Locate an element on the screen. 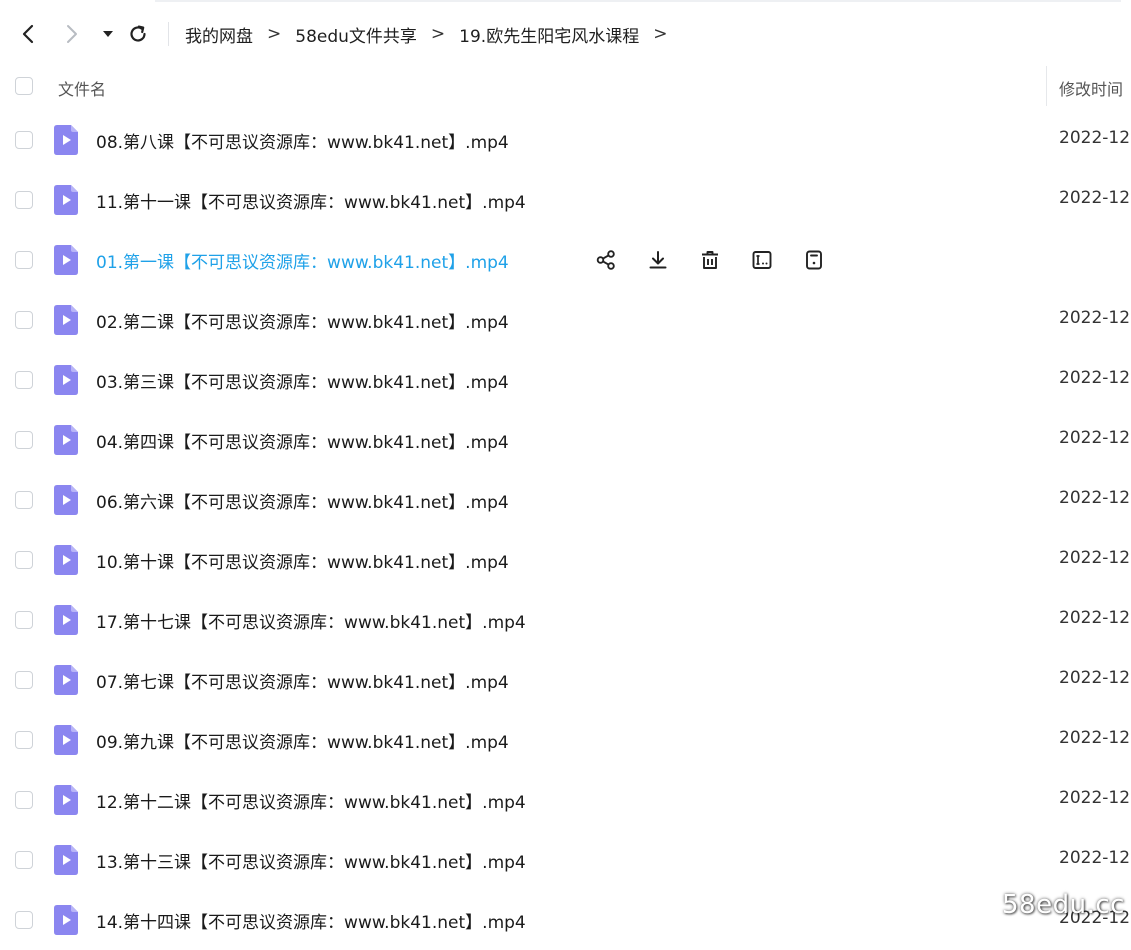 This screenshot has width=1131, height=950. nav-divider is located at coordinates (168, 34).